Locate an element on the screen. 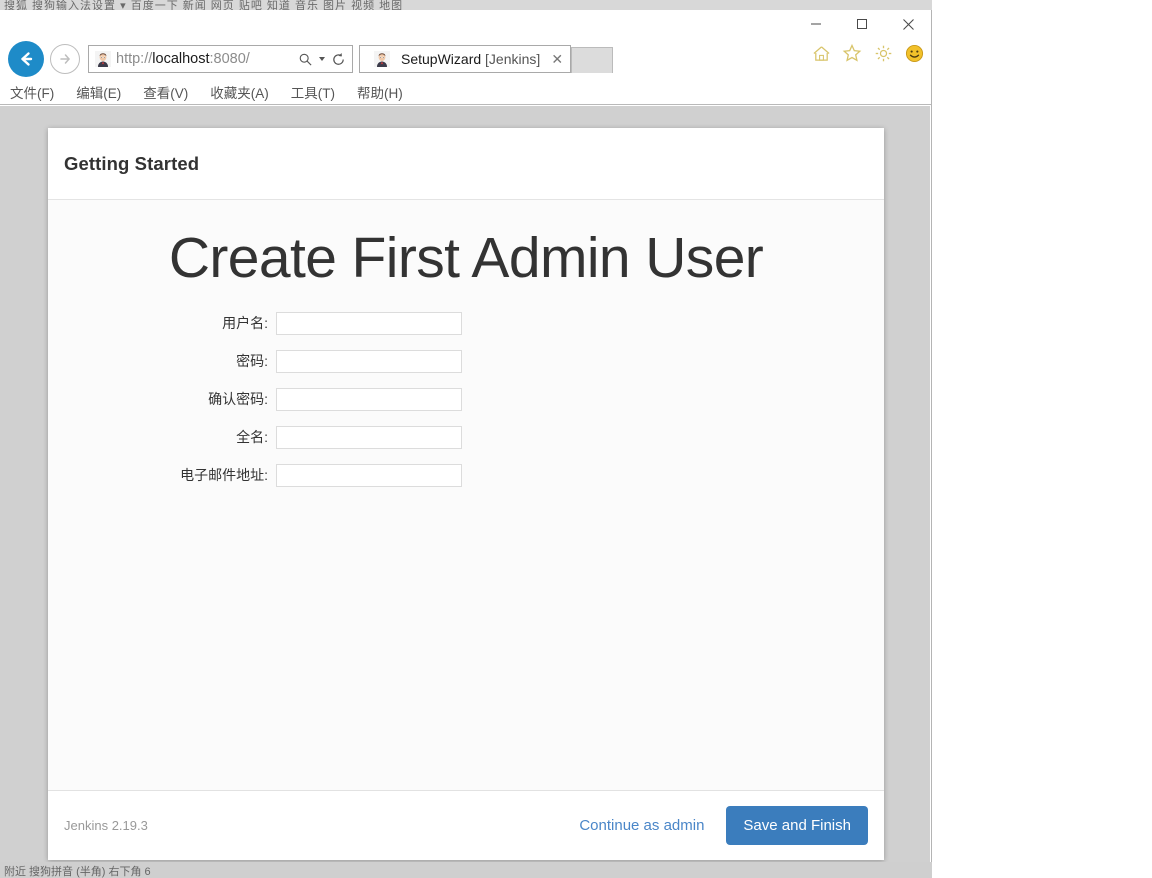 This screenshot has width=1152, height=878. address-bar-url: http://localhost:8080/ is located at coordinates (183, 59).